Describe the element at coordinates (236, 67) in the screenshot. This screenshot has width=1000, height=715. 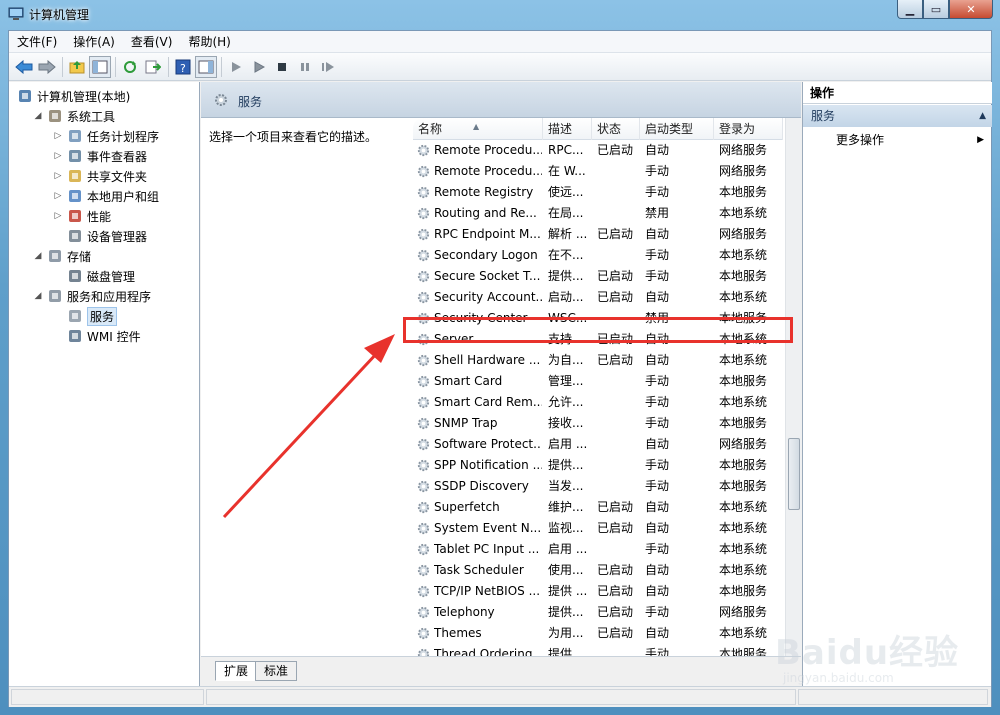
I see `start-service-button` at that location.